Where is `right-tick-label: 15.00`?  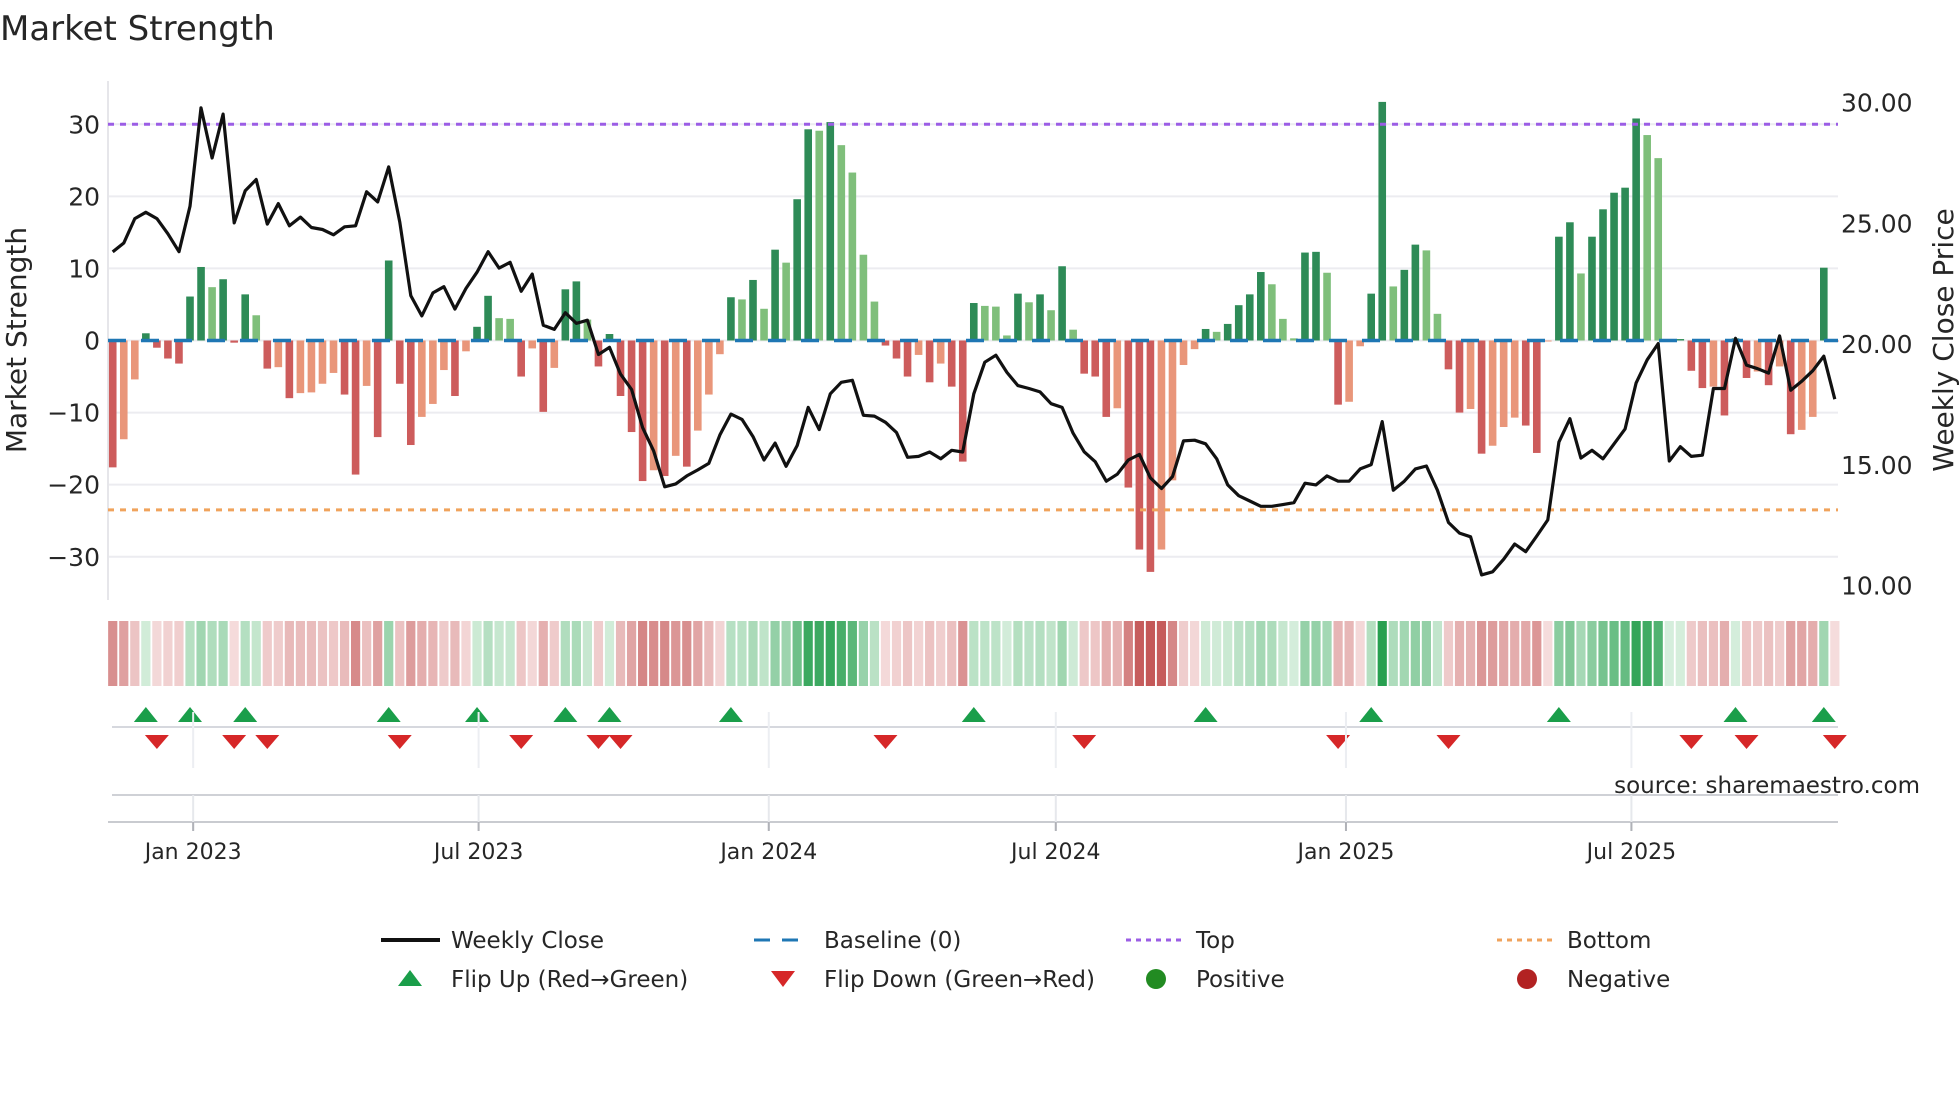
right-tick-label: 15.00 is located at coordinates (1877, 465).